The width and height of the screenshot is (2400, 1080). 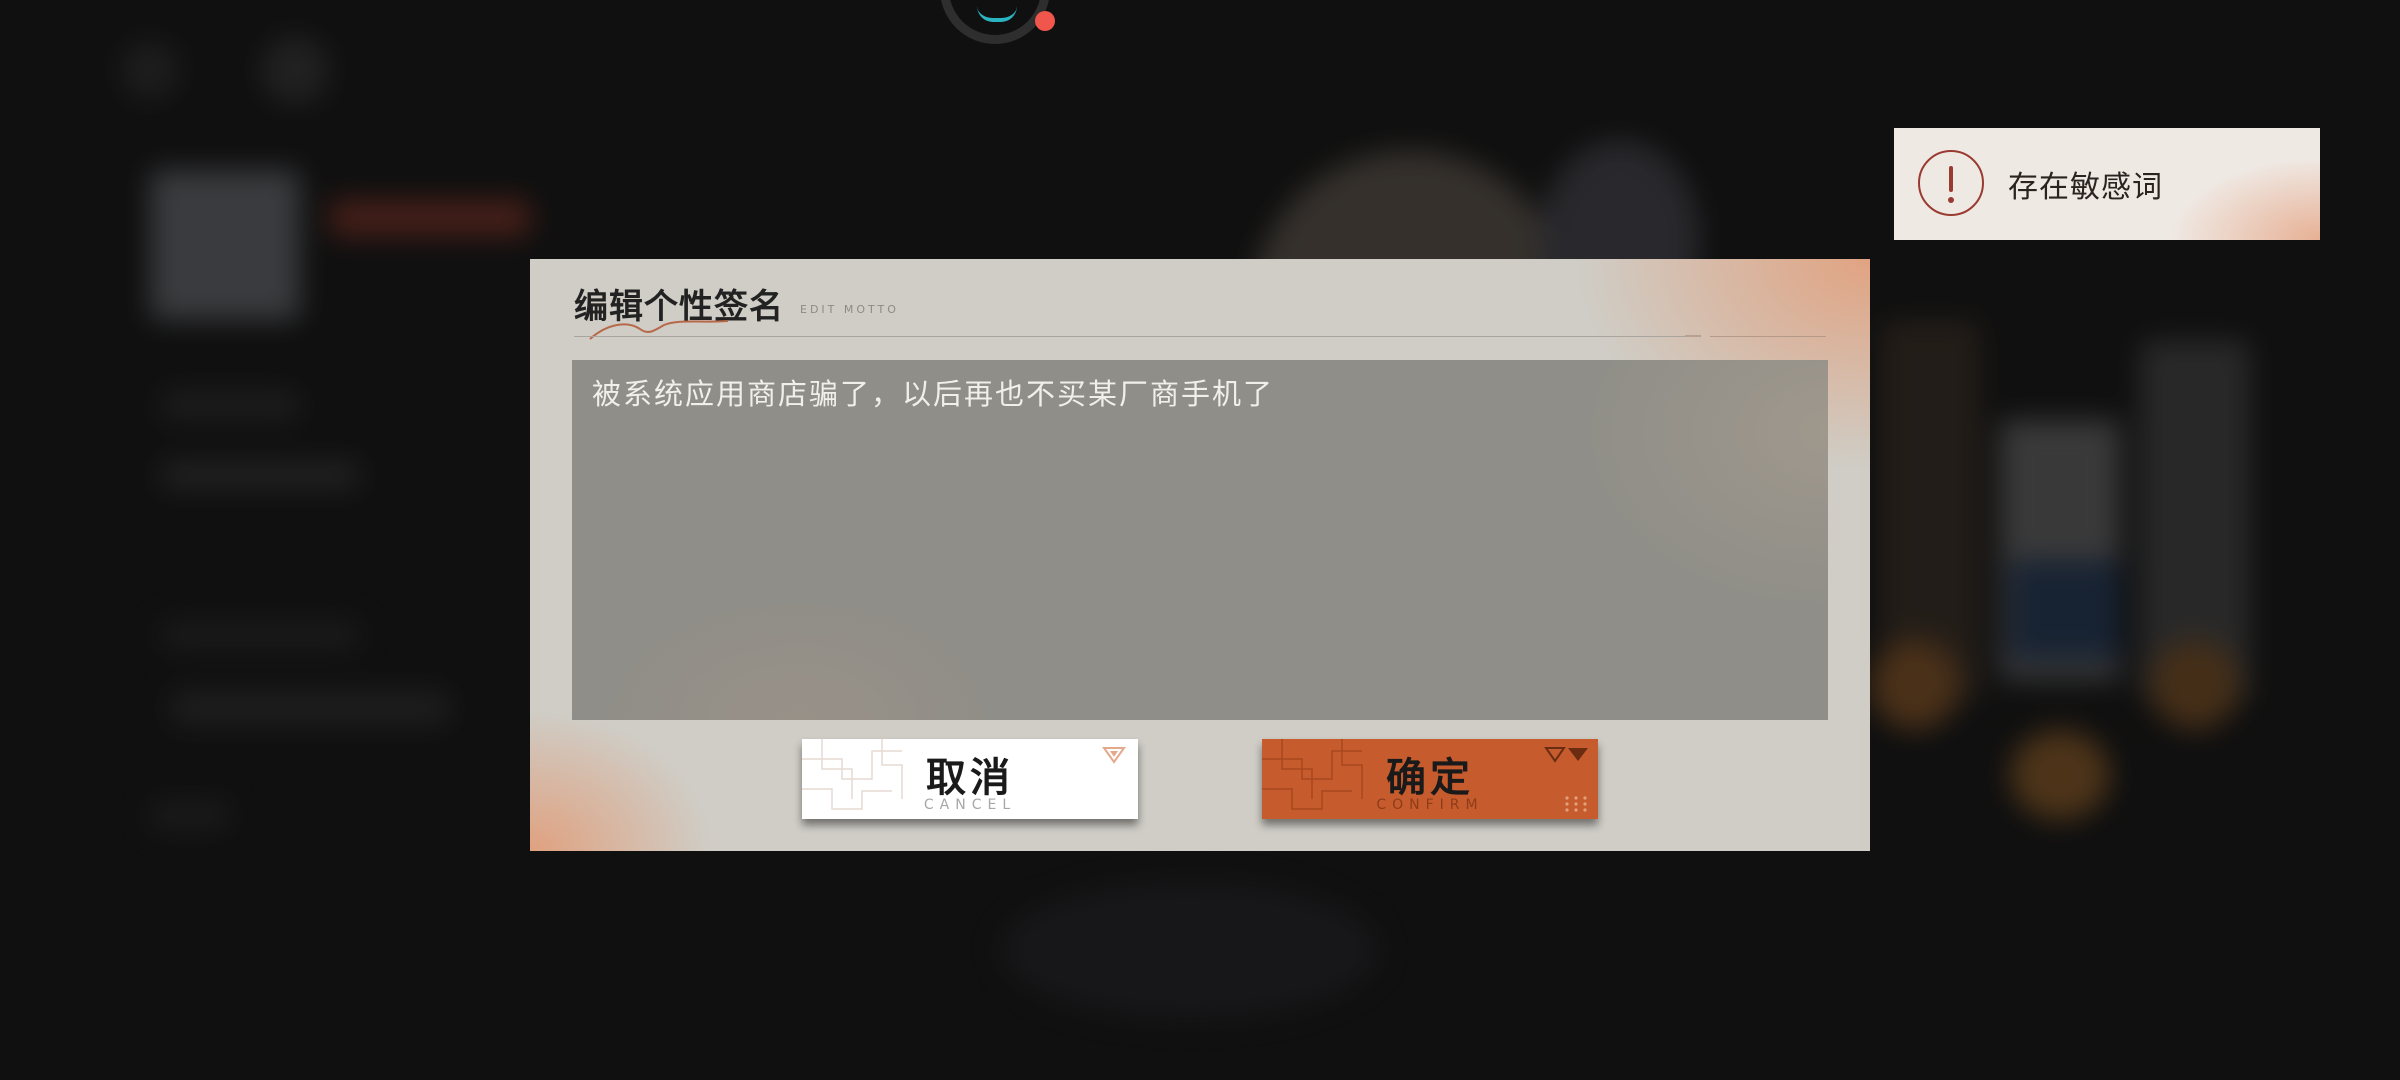 I want to click on title-divider-tick, so click(x=1693, y=336).